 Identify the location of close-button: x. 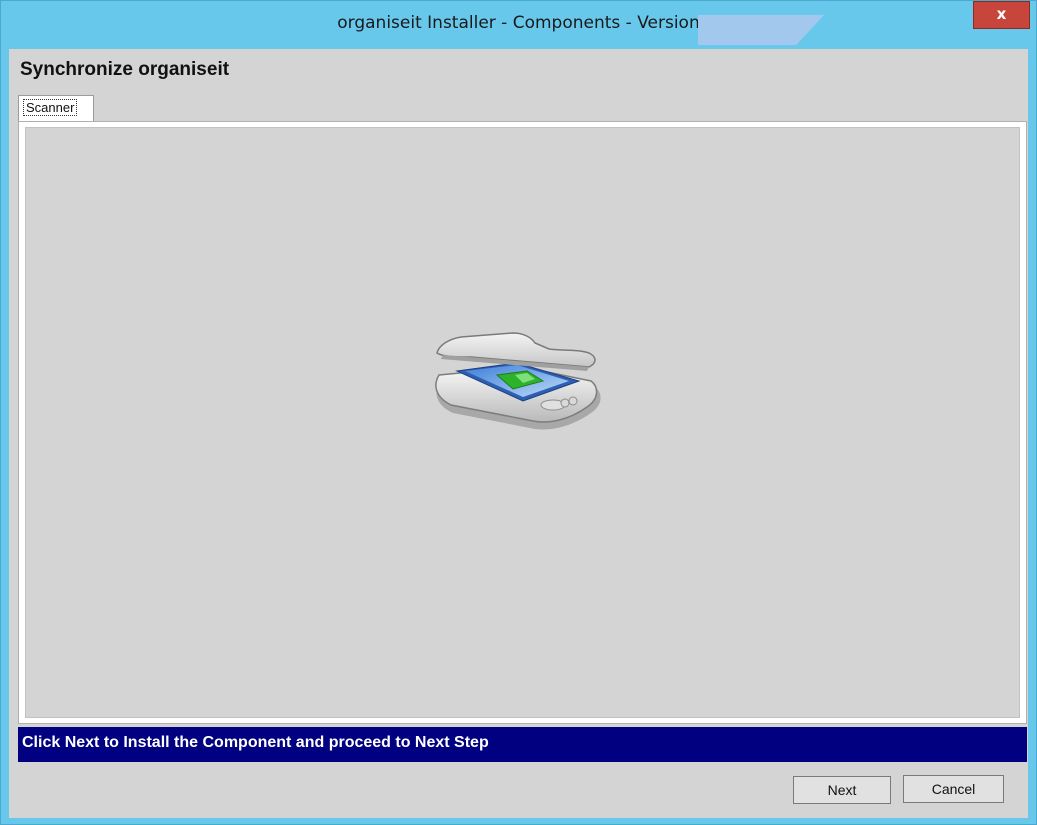
(1001, 15).